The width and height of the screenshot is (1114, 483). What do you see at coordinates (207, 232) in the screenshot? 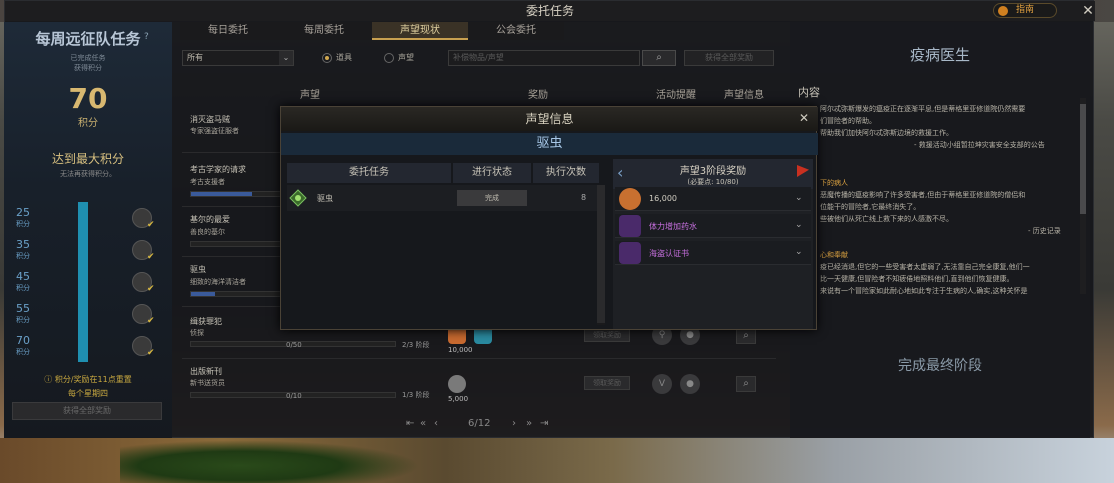
I see `row-sub: 善良的基尔` at bounding box center [207, 232].